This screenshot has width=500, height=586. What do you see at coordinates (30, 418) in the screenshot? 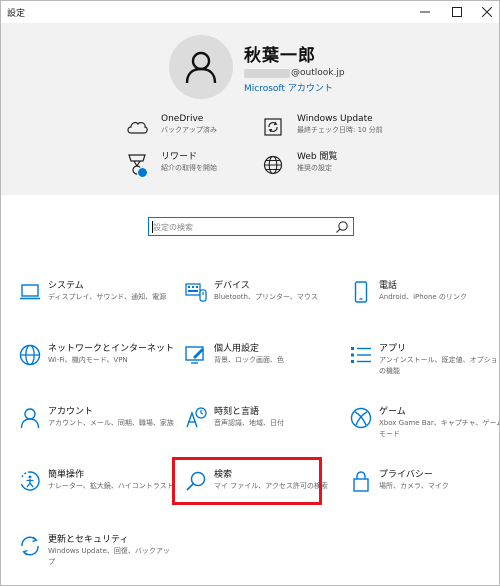
I see `person-icon` at bounding box center [30, 418].